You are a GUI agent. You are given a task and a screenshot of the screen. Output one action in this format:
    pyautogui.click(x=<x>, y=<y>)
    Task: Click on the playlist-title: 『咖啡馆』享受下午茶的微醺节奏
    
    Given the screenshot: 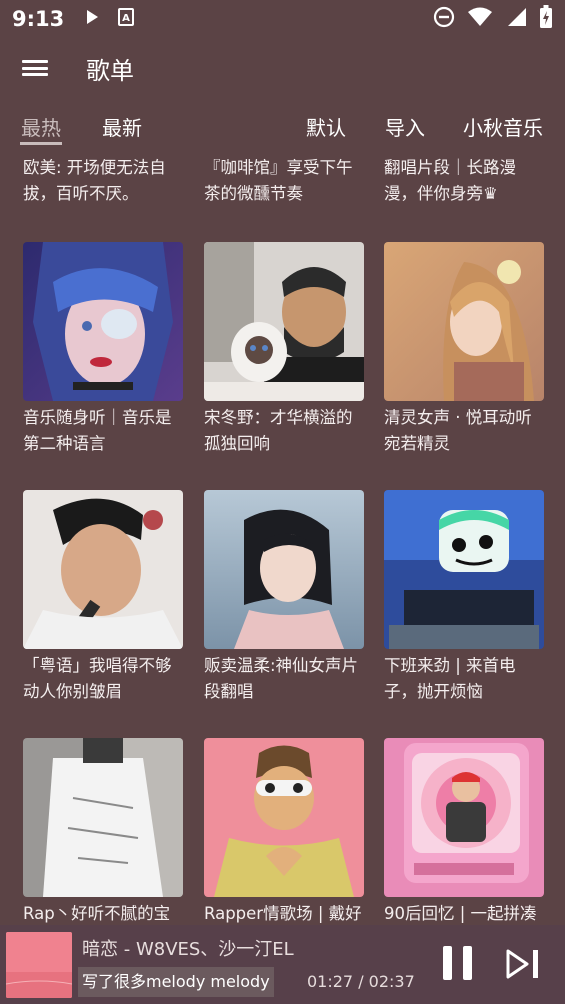 What is the action you would take?
    pyautogui.click(x=278, y=180)
    